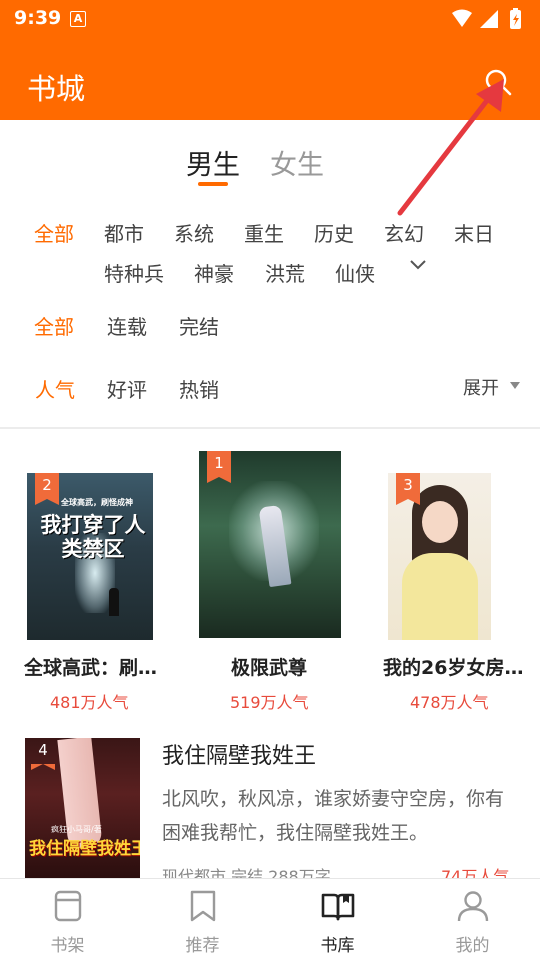 This screenshot has height=960, width=540. What do you see at coordinates (134, 272) in the screenshot?
I see `genre-chip: 特种兵` at bounding box center [134, 272].